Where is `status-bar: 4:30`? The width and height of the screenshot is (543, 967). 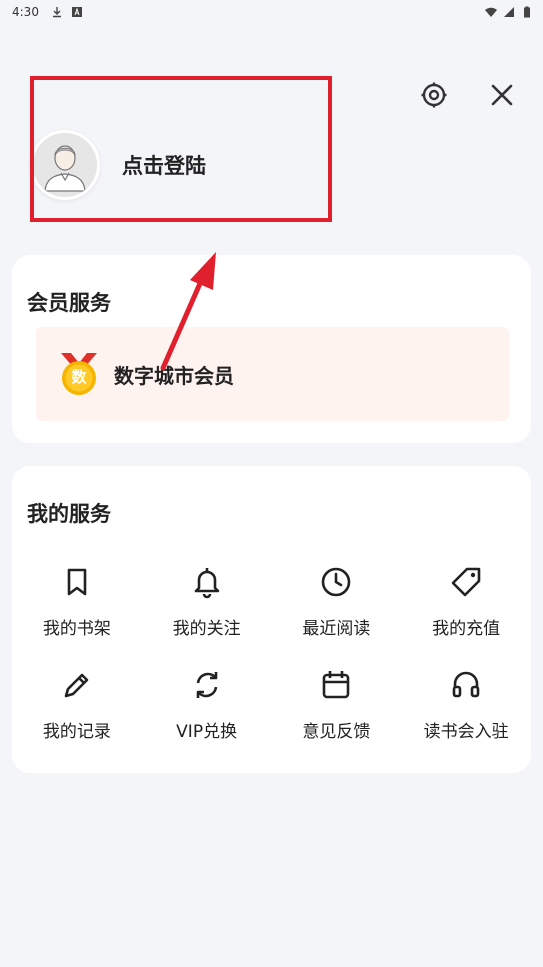 status-bar: 4:30 is located at coordinates (271, 12).